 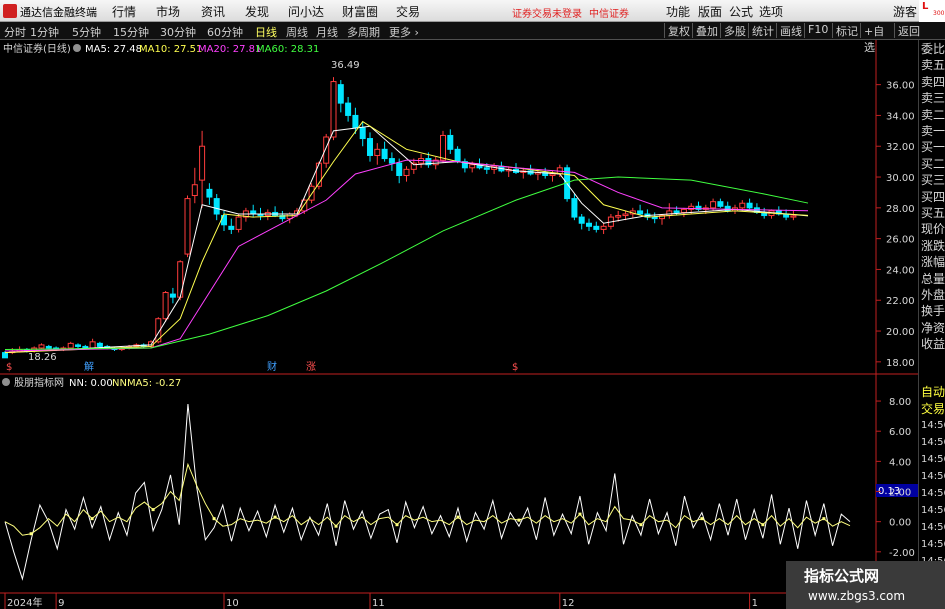 What do you see at coordinates (771, 11) in the screenshot?
I see `menu-xuanxiang: 选项` at bounding box center [771, 11].